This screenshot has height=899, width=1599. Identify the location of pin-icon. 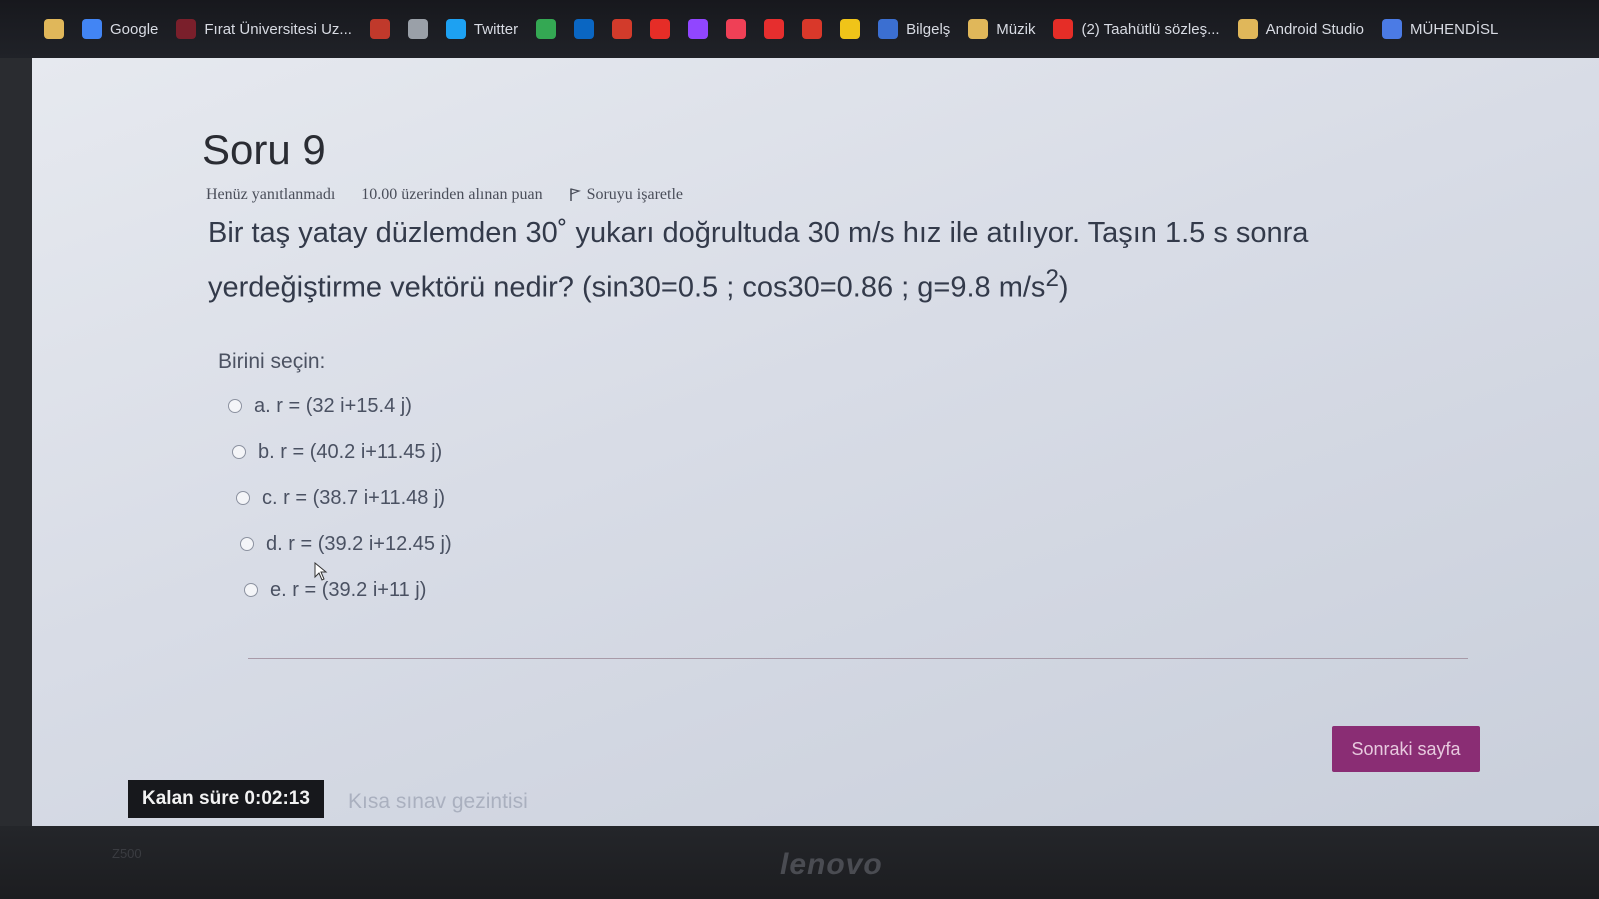
(379, 29).